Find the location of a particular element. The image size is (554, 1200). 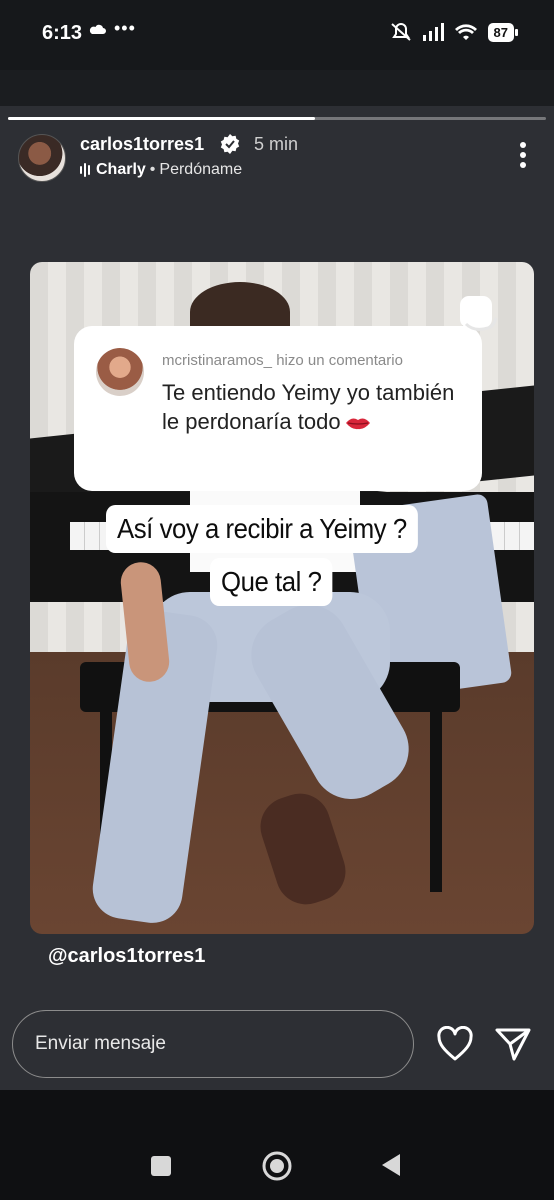

person-shoe is located at coordinates (303, 849).